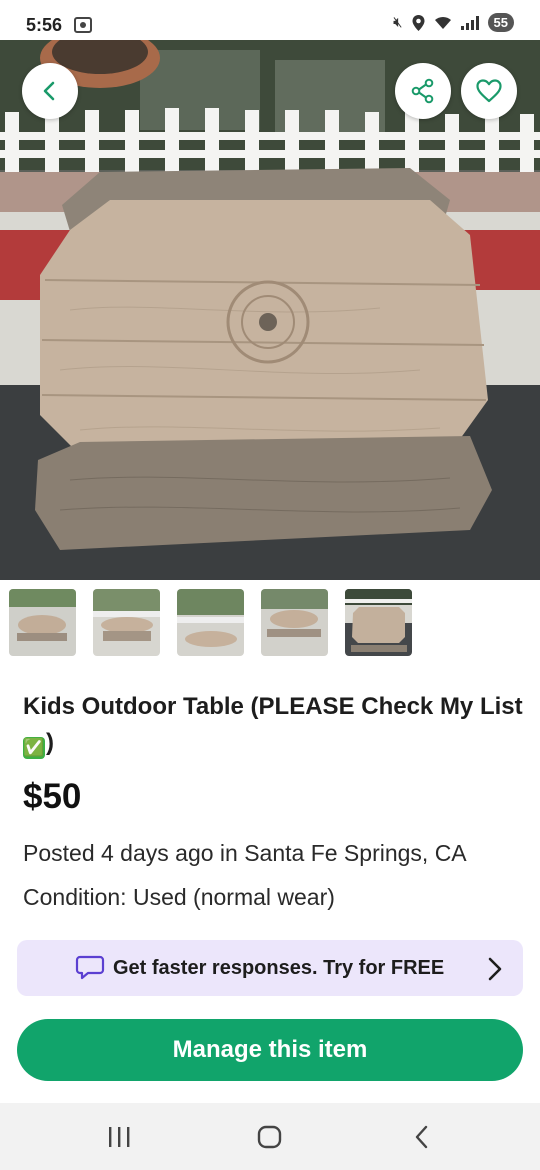 The height and width of the screenshot is (1170, 540). Describe the element at coordinates (34, 748) in the screenshot. I see `check-mark-icon: ✅` at that location.